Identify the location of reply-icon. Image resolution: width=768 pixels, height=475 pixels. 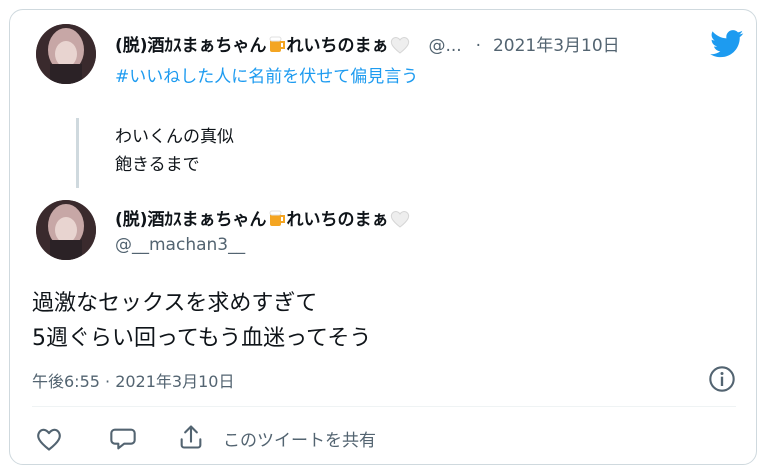
(123, 439).